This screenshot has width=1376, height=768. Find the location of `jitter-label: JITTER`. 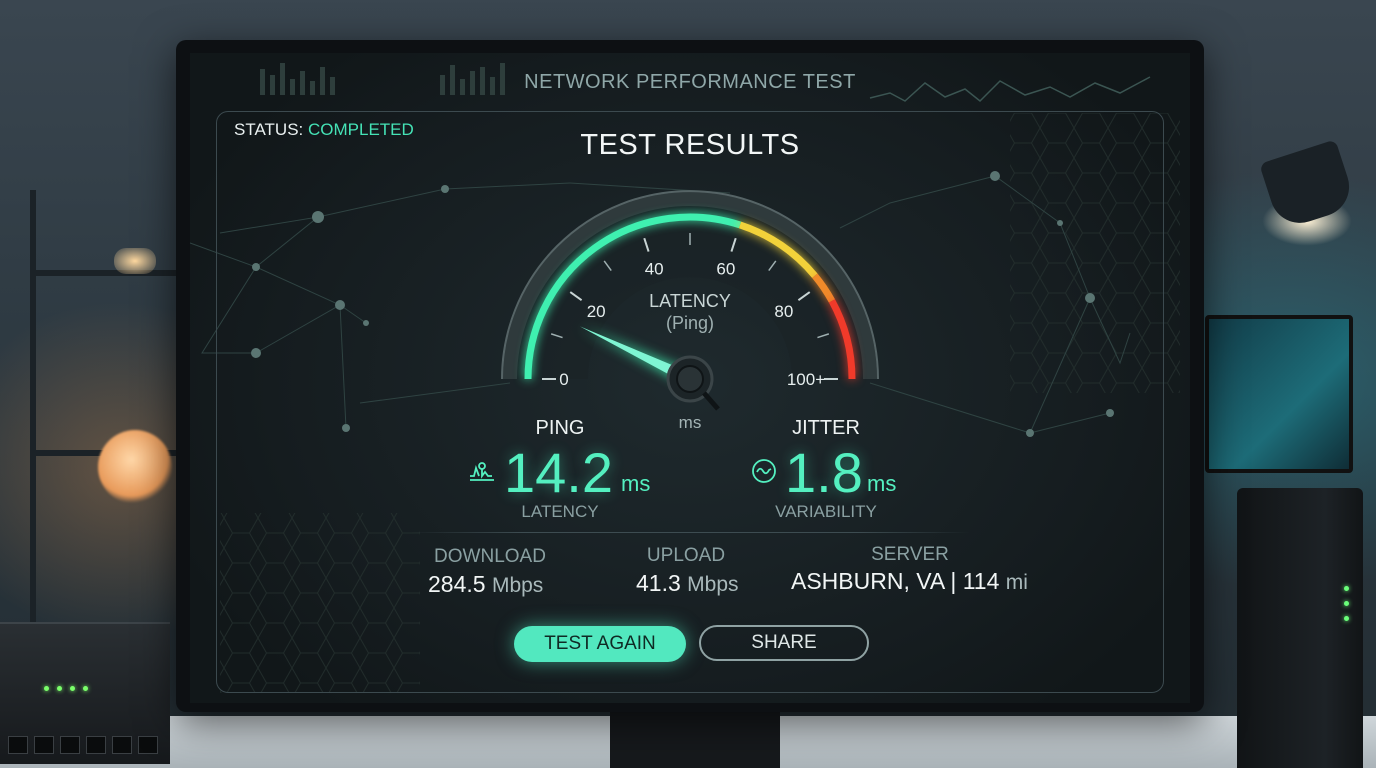

jitter-label: JITTER is located at coordinates (826, 428).